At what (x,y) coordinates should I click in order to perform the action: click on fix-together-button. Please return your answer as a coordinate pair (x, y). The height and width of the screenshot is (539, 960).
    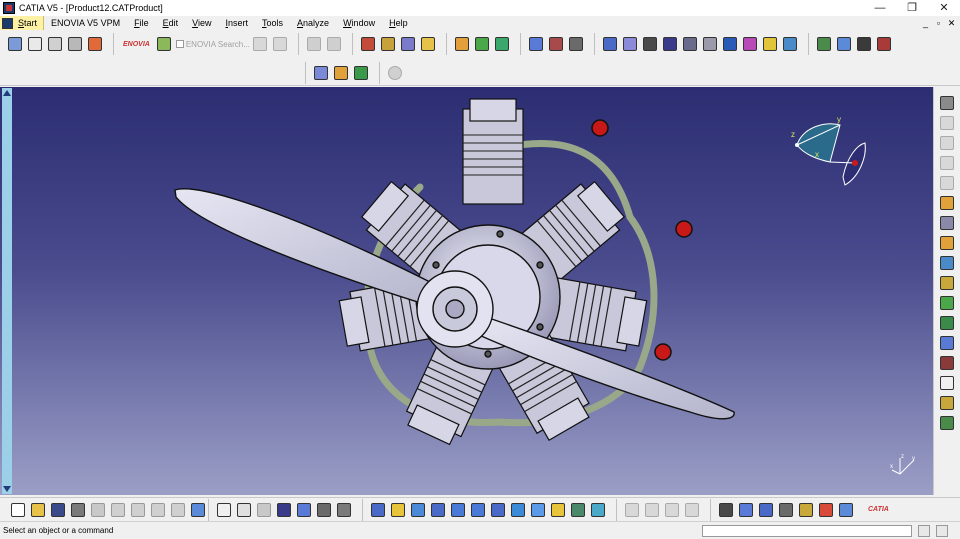
    Looking at the image, I should click on (710, 44).